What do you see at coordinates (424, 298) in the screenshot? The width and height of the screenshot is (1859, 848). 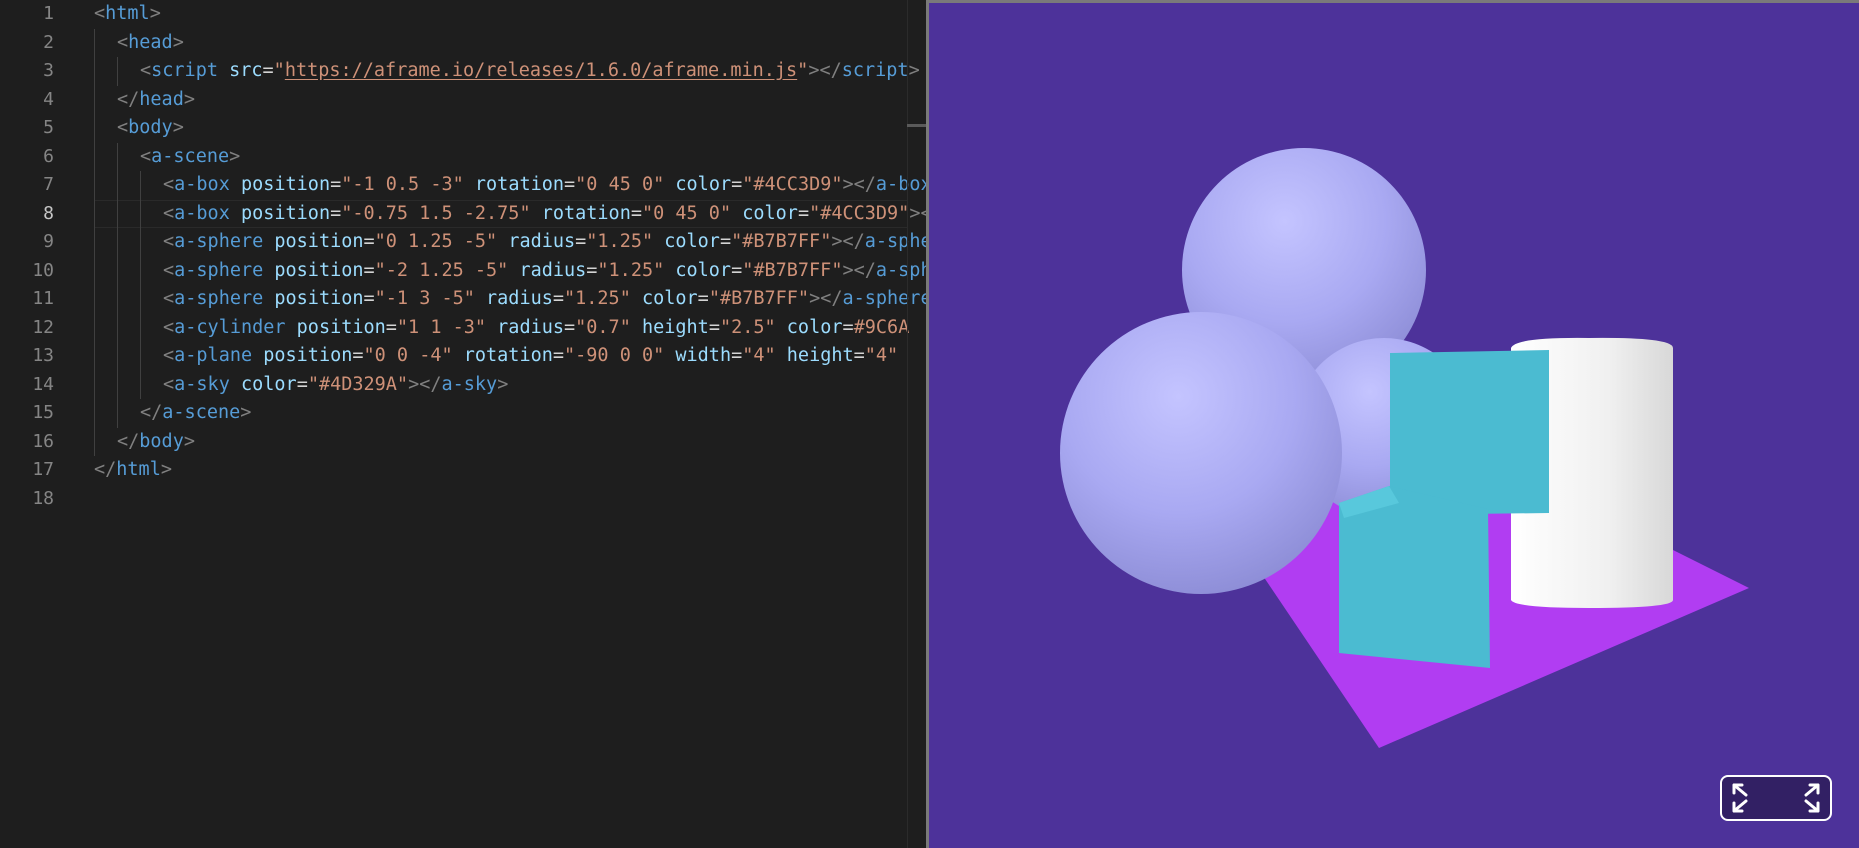 I see `code-token-str: "-1 3 -5"` at bounding box center [424, 298].